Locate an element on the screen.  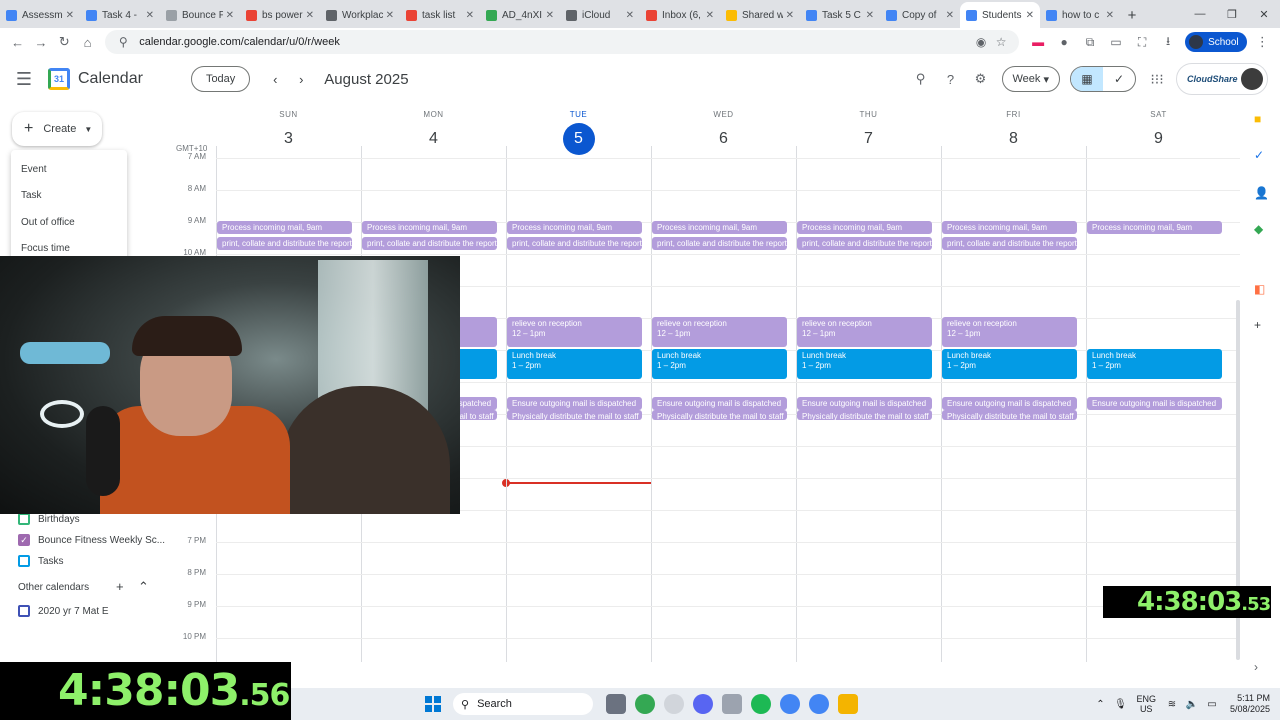
close-window-icon: ✕ is located at coordinates (1264, 14).